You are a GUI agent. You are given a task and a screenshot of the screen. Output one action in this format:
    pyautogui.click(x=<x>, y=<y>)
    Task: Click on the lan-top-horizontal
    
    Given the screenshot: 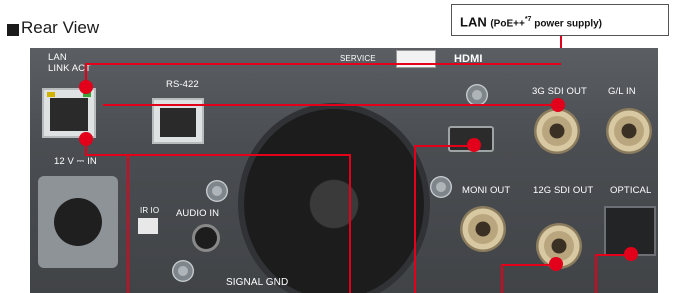 What is the action you would take?
    pyautogui.click(x=323, y=64)
    